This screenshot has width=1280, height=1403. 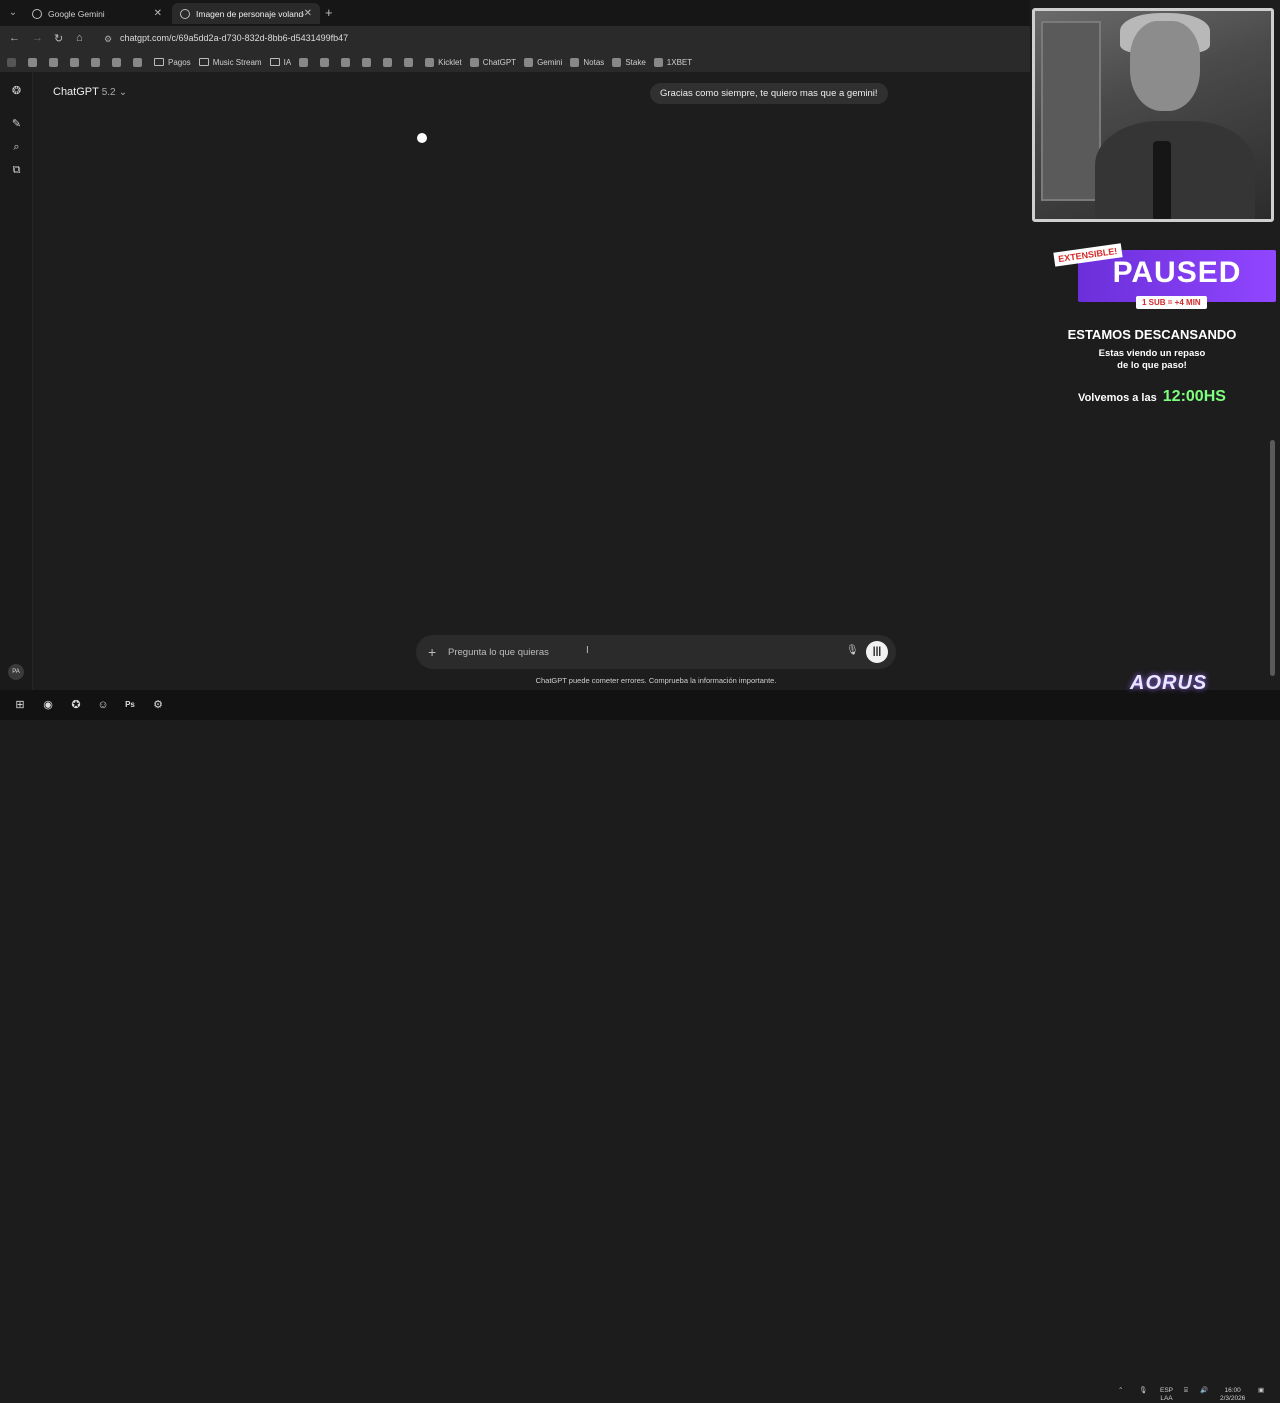 I want to click on chatgpt-icon, so click(x=474, y=62).